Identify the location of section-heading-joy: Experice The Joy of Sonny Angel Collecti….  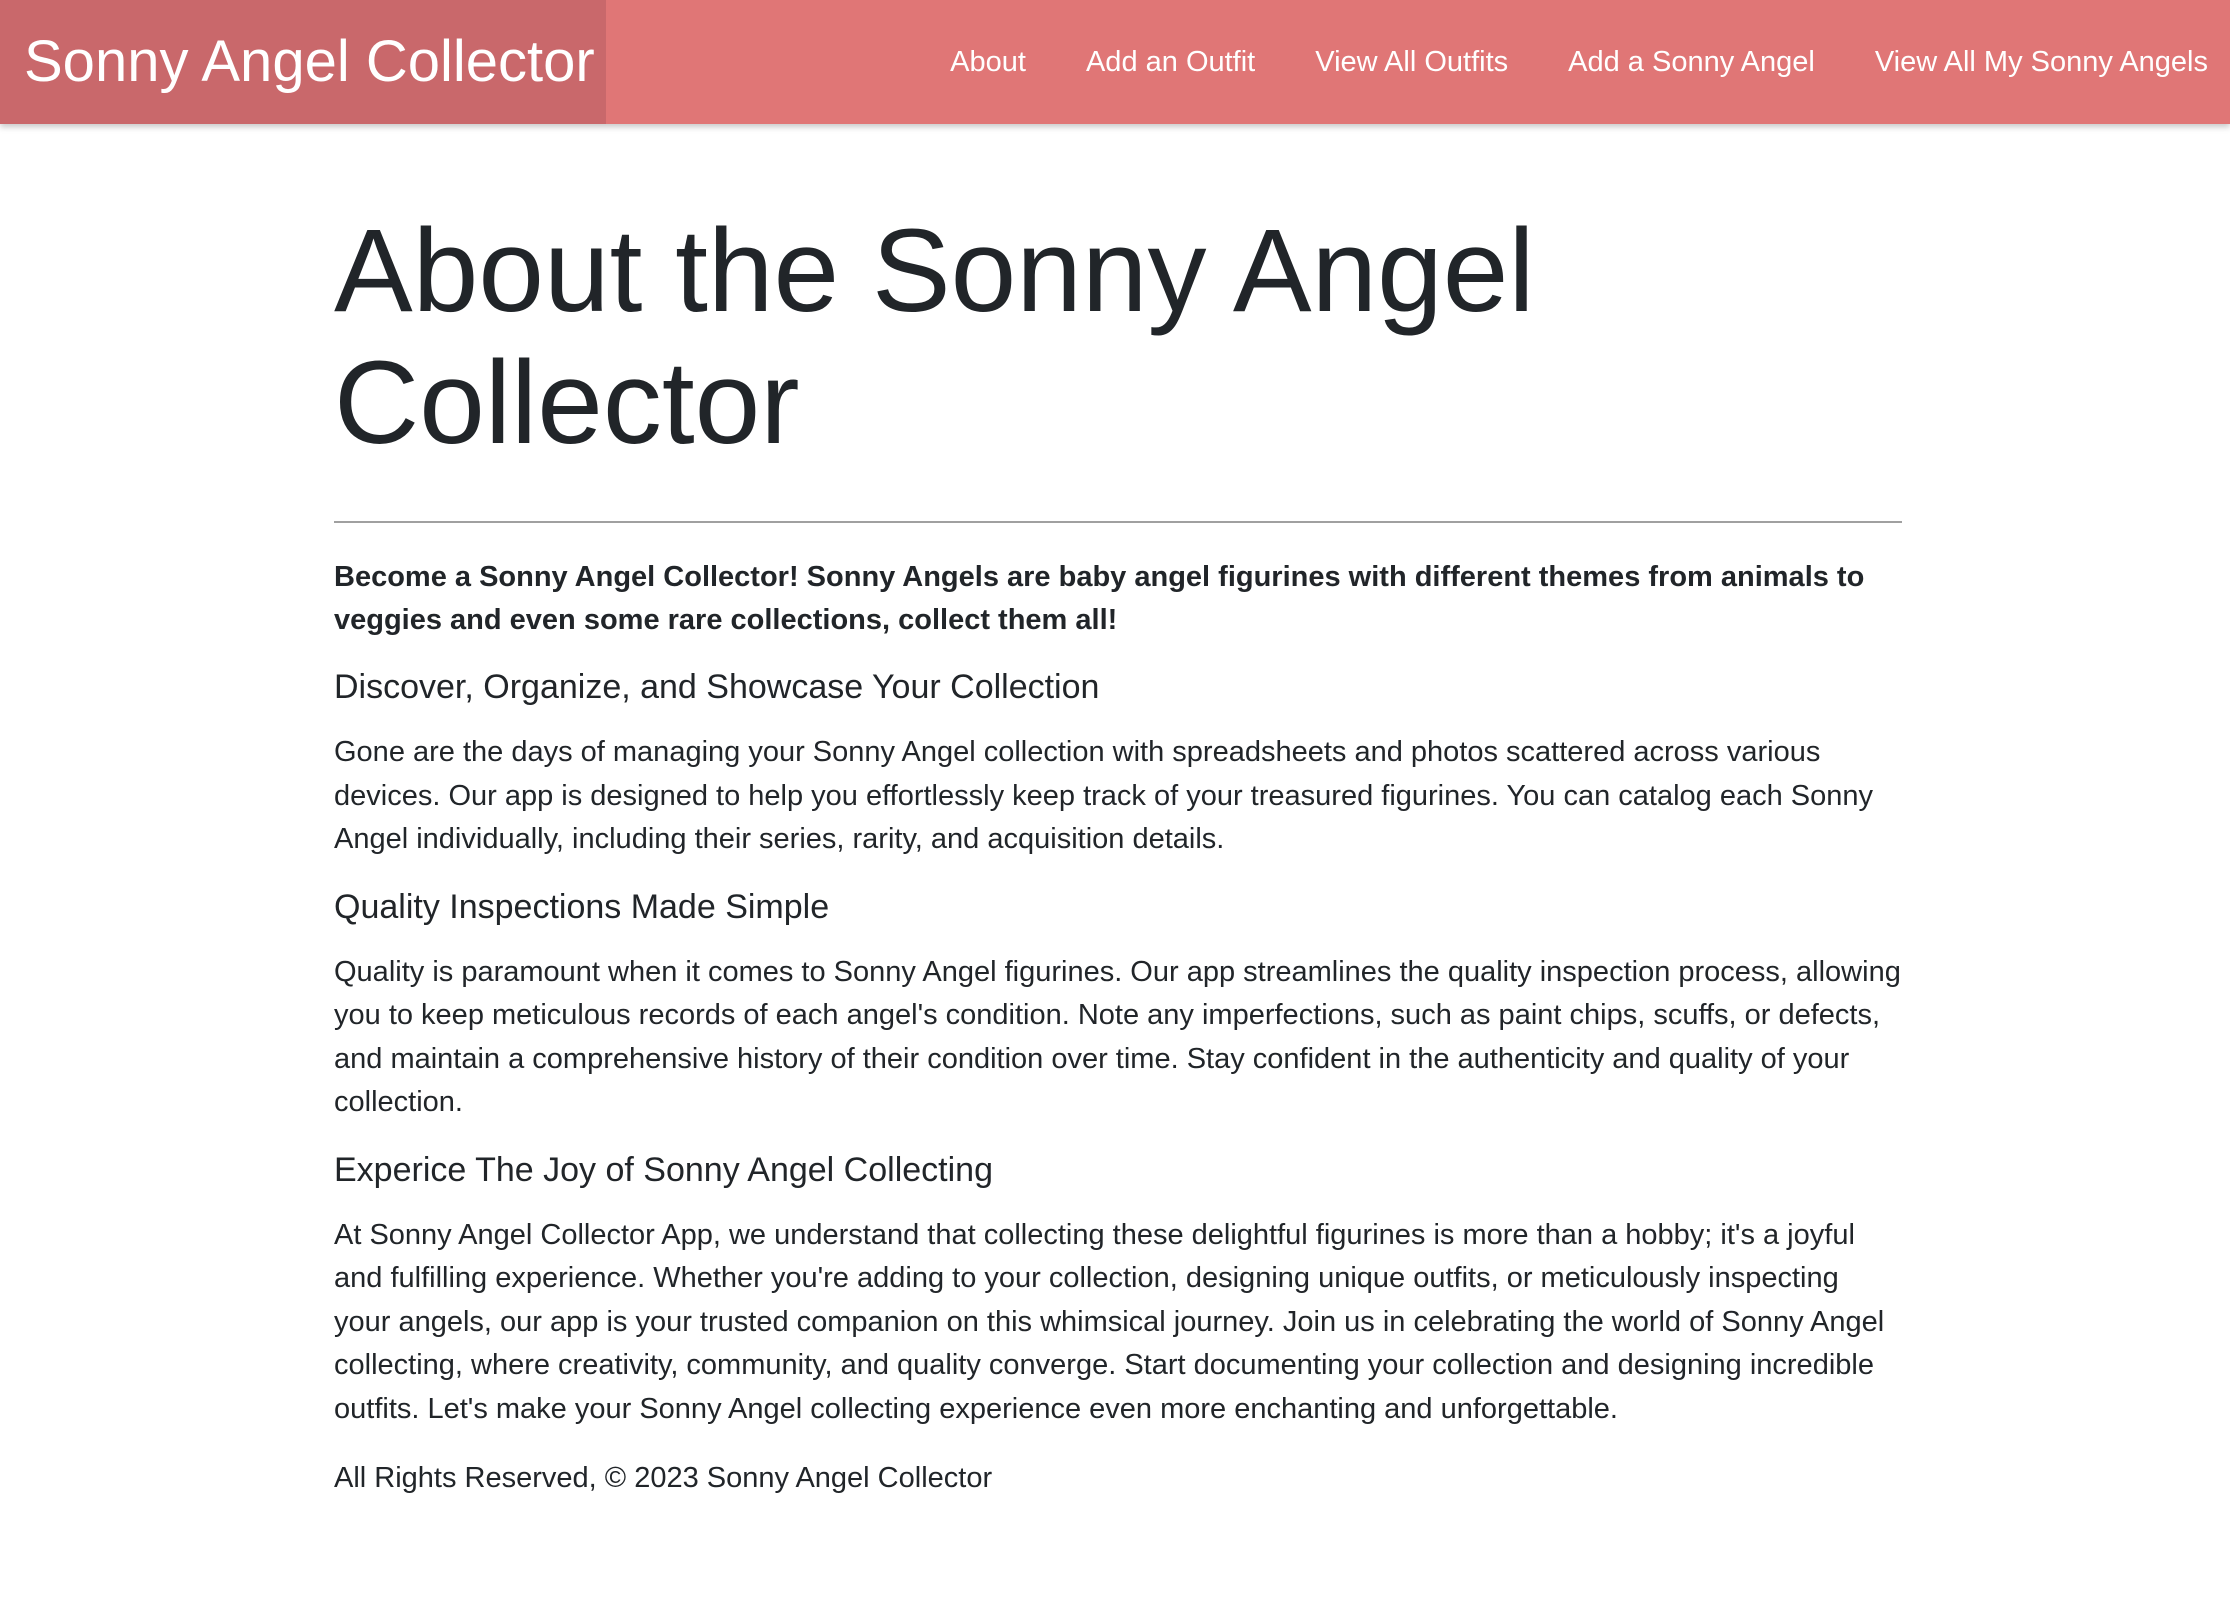
(663, 1169).